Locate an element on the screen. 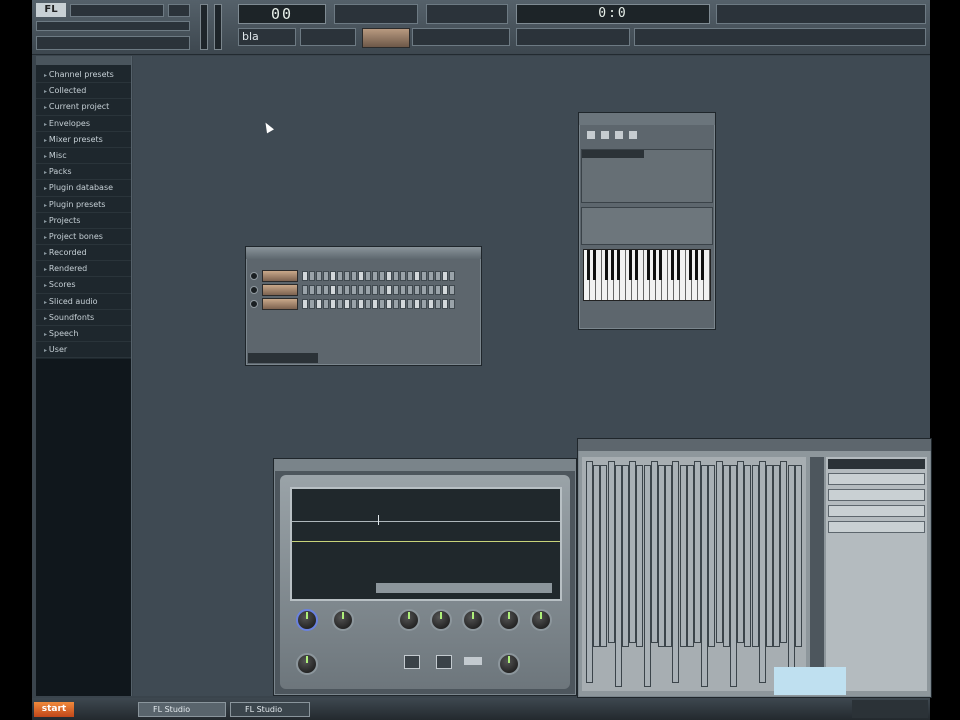 The height and width of the screenshot is (720, 960). browser-item: Scores is located at coordinates (83, 285).